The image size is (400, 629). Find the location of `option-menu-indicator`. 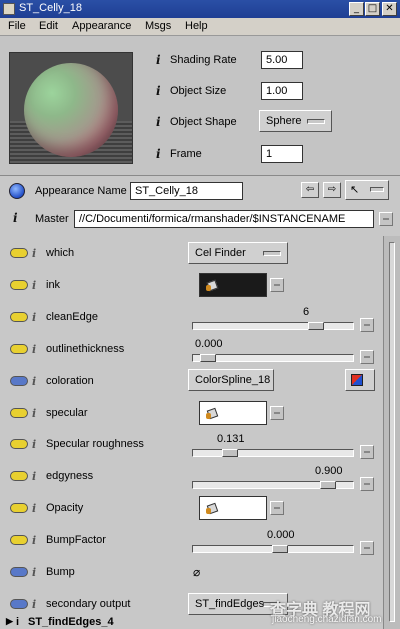

option-menu-indicator is located at coordinates (272, 253).